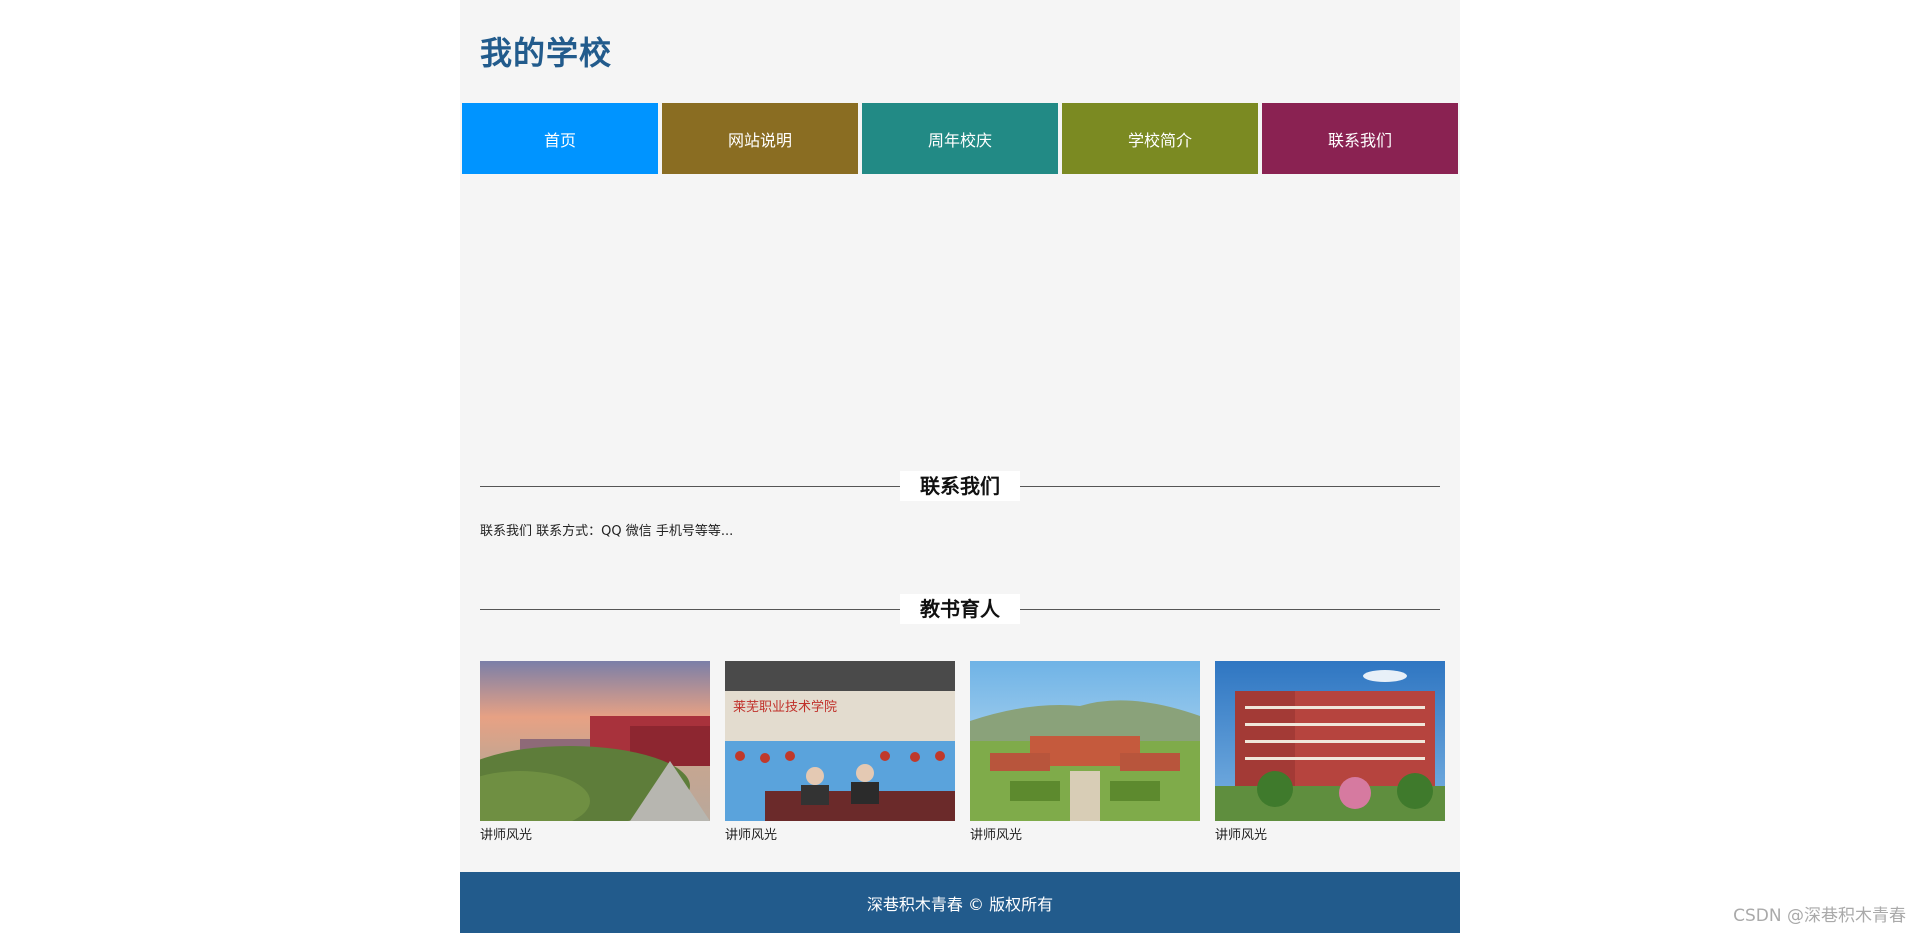  What do you see at coordinates (840, 741) in the screenshot?
I see `lecture-hall-photo: 莱芜职业技术学院` at bounding box center [840, 741].